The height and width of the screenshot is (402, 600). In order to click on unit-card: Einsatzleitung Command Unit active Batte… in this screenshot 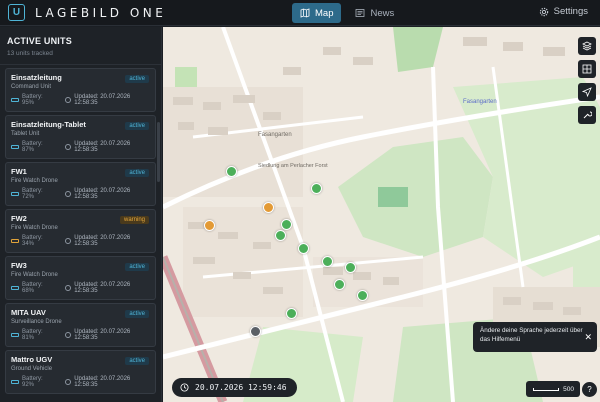, I will do `click(80, 90)`.